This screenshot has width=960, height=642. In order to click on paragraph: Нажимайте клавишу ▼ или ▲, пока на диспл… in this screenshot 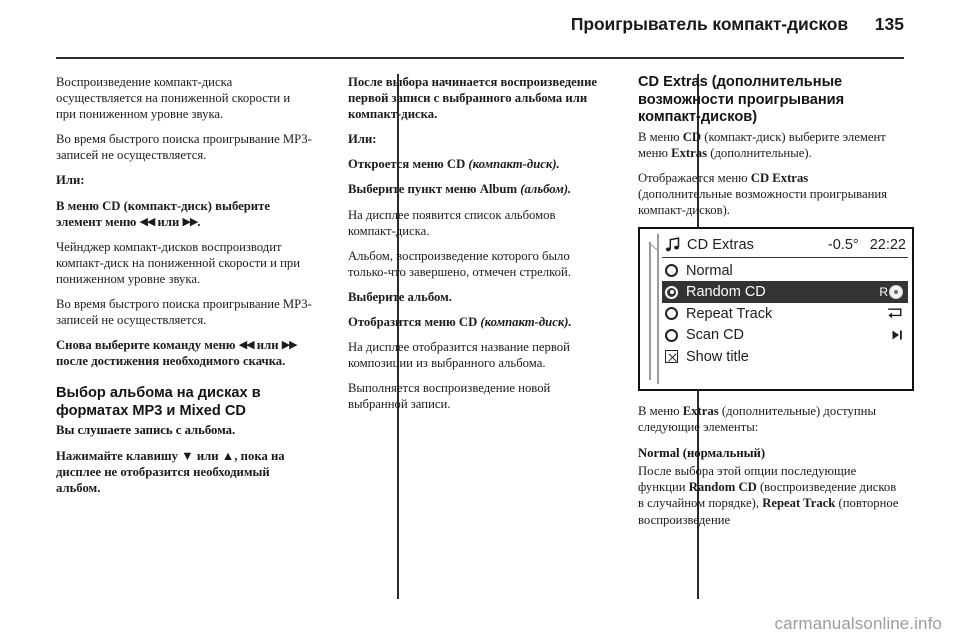, I will do `click(170, 471)`.